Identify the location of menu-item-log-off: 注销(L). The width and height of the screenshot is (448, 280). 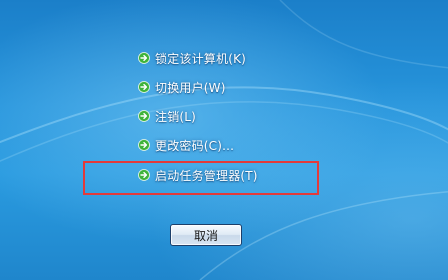
(167, 116).